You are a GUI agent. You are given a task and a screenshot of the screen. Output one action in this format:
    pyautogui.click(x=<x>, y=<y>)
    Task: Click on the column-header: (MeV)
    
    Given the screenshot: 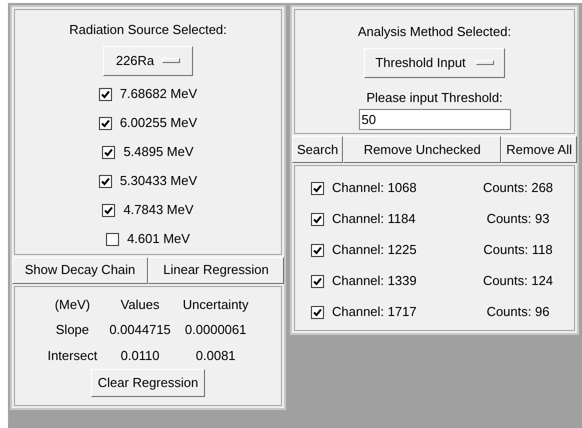 What is the action you would take?
    pyautogui.click(x=72, y=305)
    